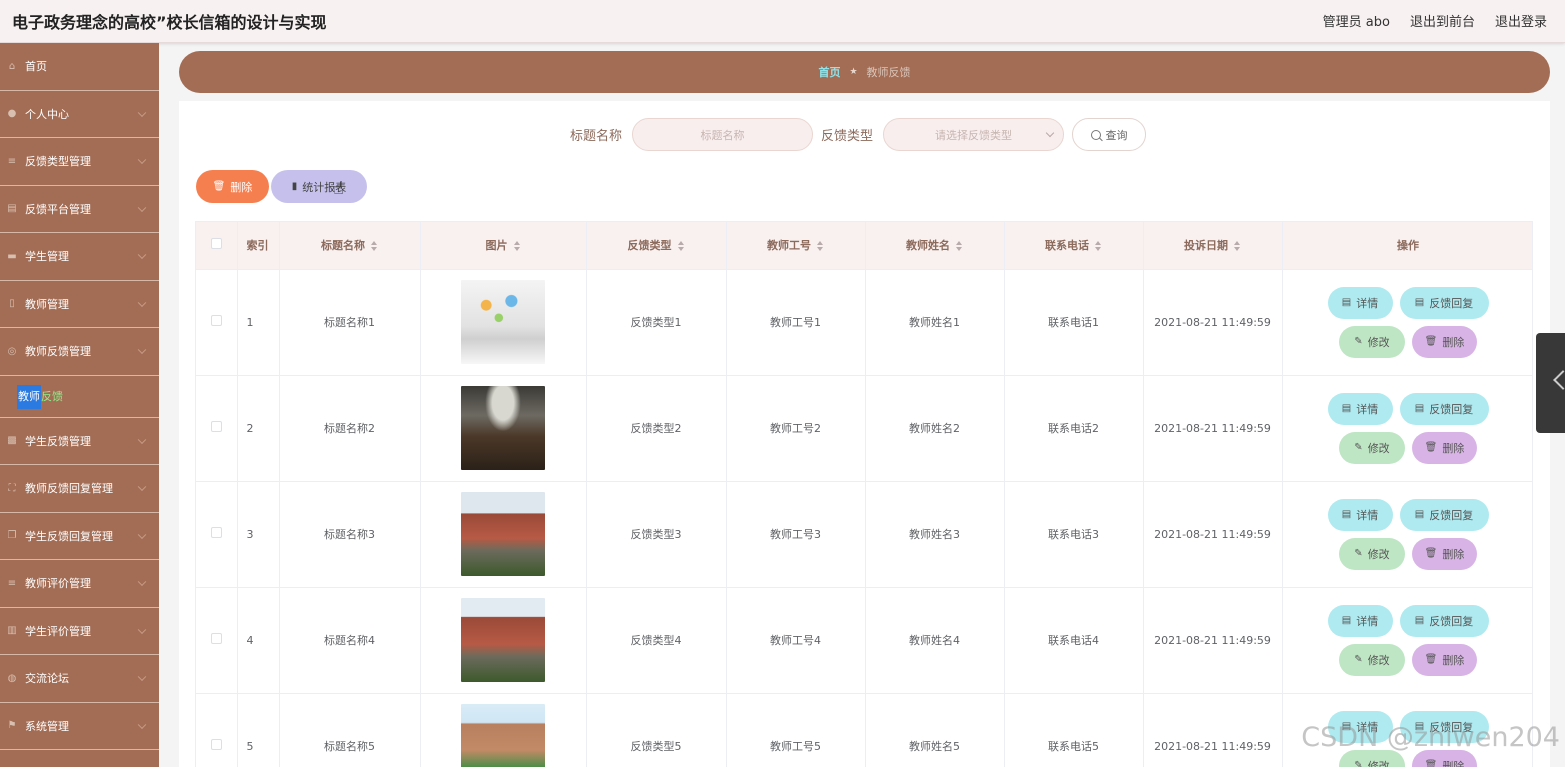  Describe the element at coordinates (47, 304) in the screenshot. I see `sidebar-item-label: 教师管理` at that location.